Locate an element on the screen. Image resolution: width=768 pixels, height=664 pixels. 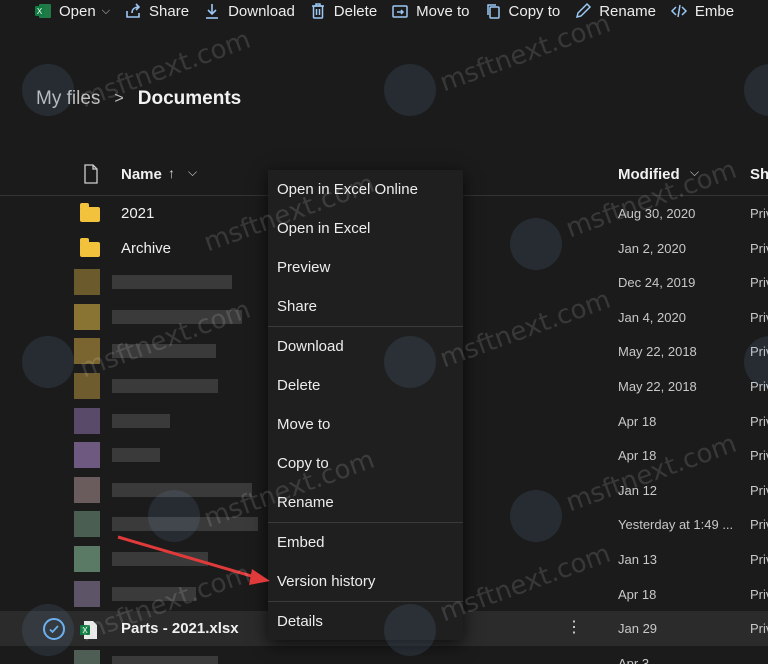
list-item: Apr 3 is located at coordinates (384, 655).